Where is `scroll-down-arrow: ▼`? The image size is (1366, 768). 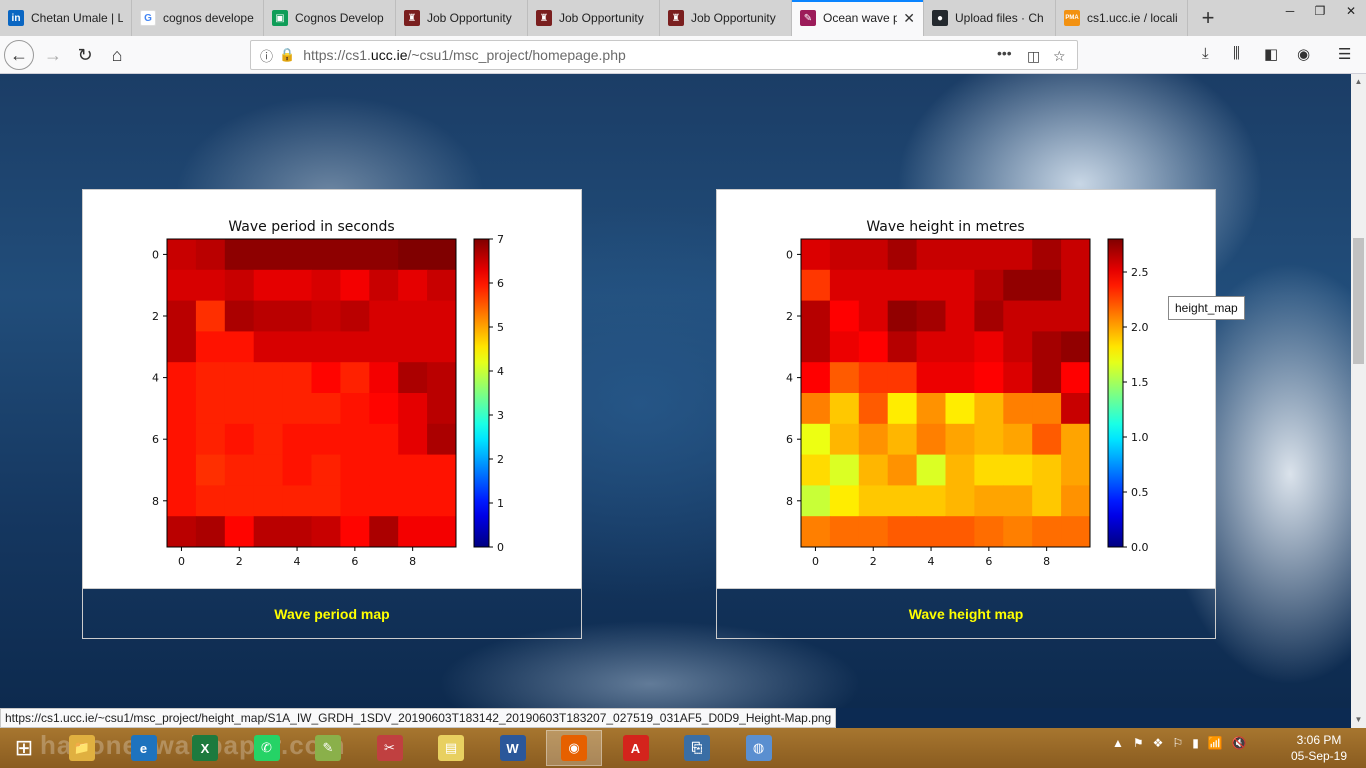
scroll-down-arrow: ▼ is located at coordinates (1358, 719).